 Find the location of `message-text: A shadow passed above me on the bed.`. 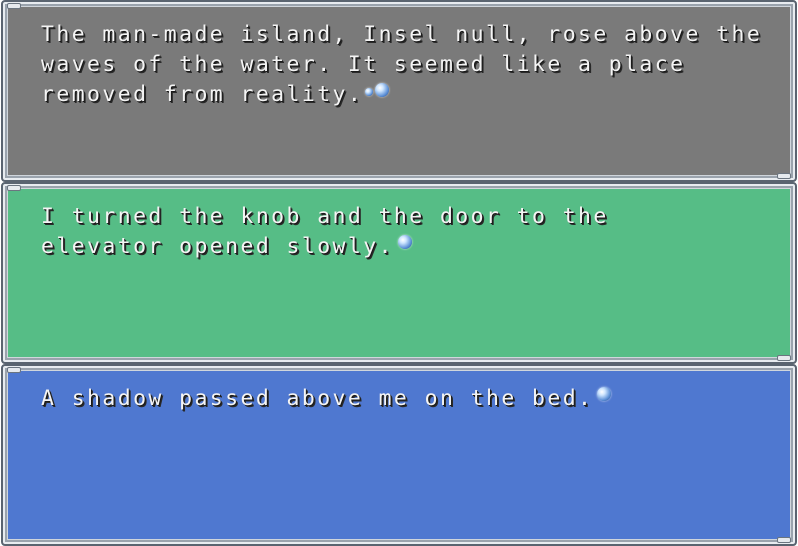

message-text: A shadow passed above me on the bed. is located at coordinates (403, 399).